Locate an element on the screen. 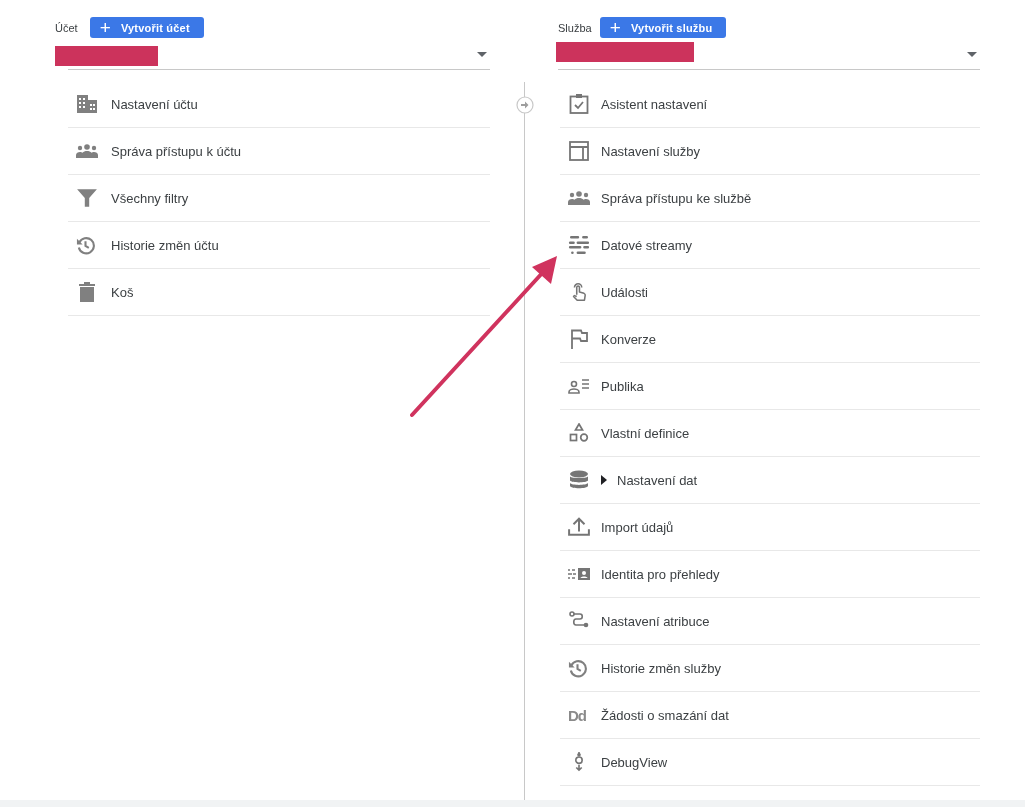 The image size is (1025, 807). menu-item: Koš is located at coordinates (279, 292).